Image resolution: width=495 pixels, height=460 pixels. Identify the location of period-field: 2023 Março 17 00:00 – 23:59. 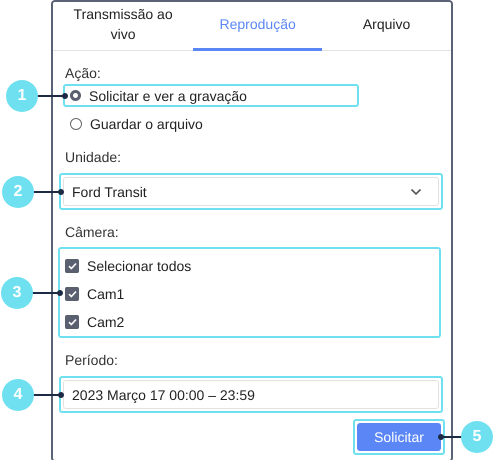
(251, 394).